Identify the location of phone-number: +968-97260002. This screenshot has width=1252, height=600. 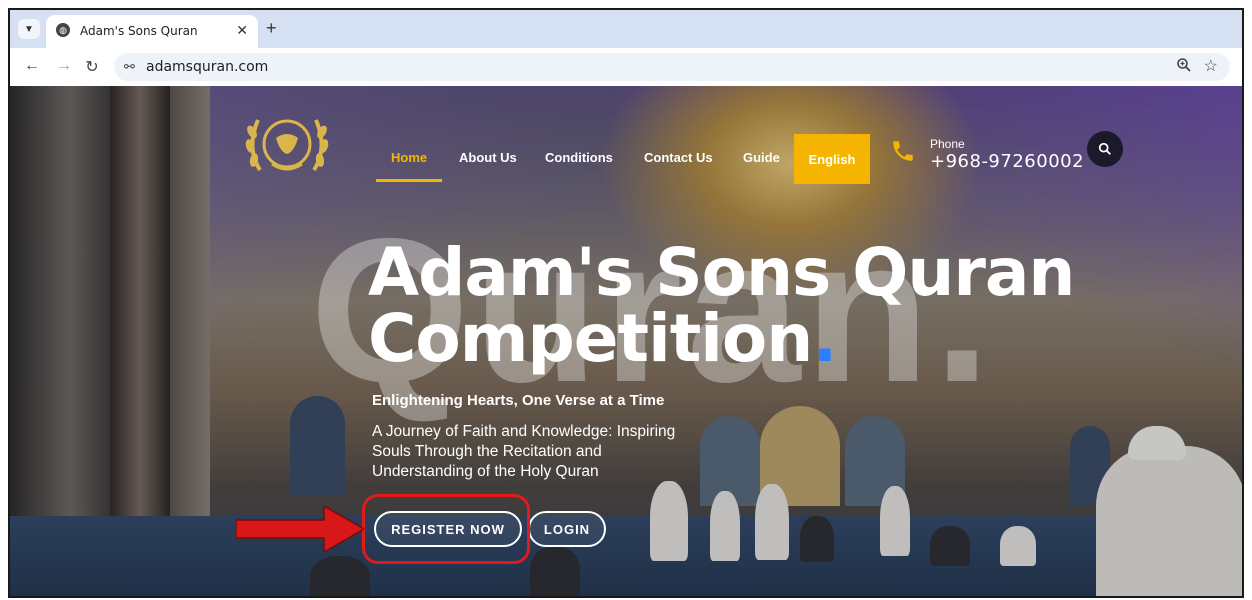
(1007, 161).